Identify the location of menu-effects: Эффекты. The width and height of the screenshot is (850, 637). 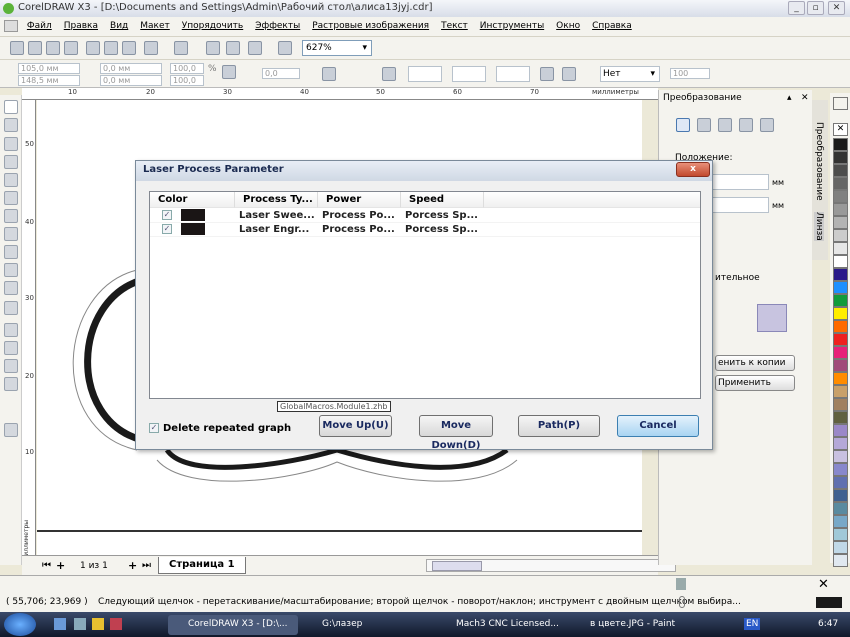
(277, 24).